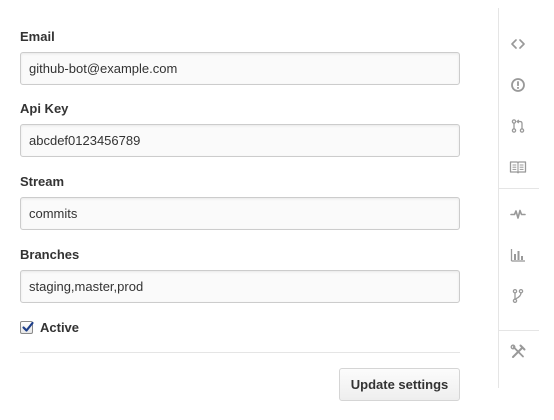  I want to click on checkmark-icon, so click(28, 326).